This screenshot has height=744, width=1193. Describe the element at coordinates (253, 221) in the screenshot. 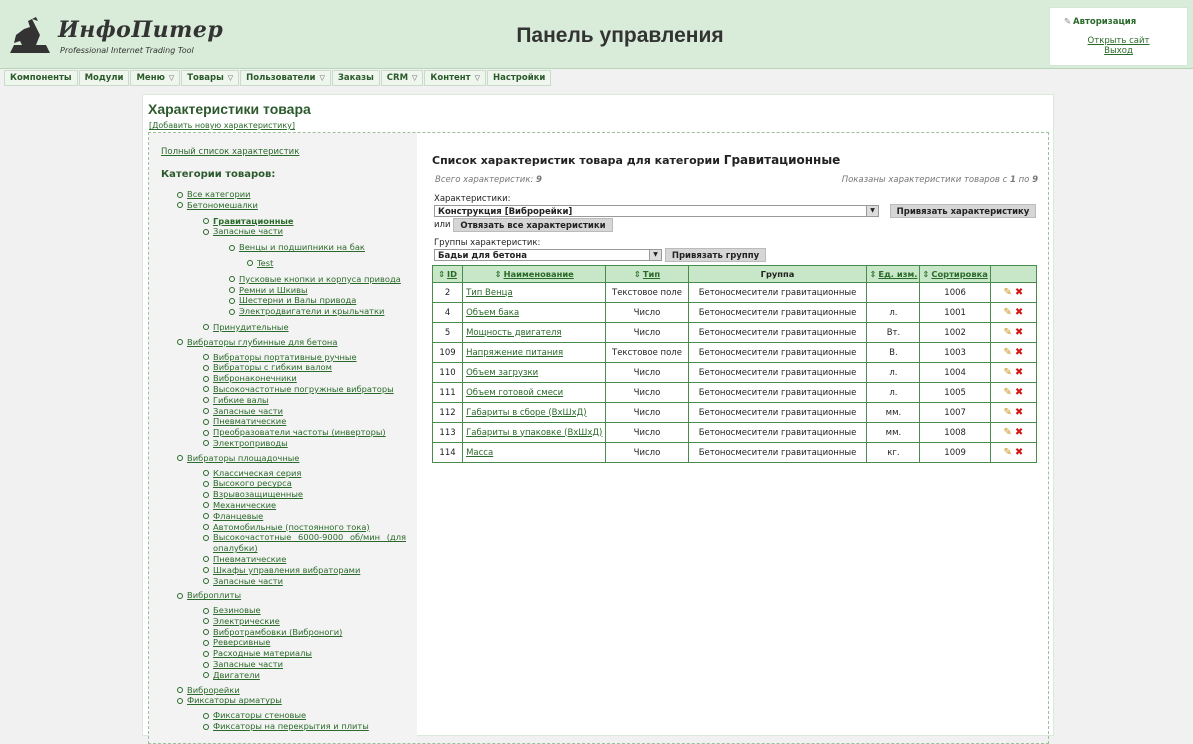

I see `category-link: Гравитационные` at that location.